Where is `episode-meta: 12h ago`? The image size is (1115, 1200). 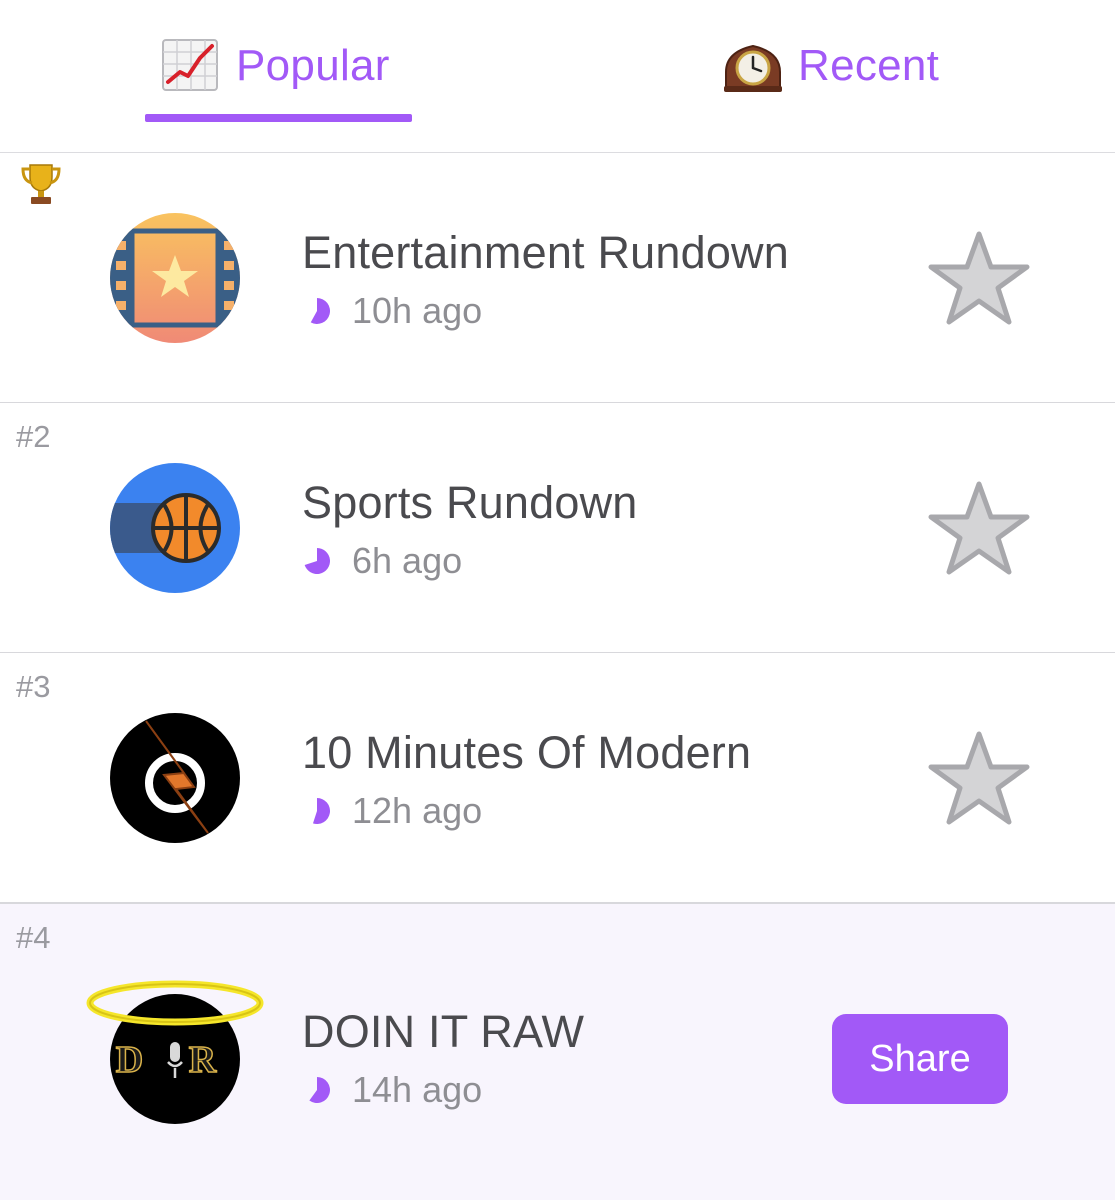 episode-meta: 12h ago is located at coordinates (392, 811).